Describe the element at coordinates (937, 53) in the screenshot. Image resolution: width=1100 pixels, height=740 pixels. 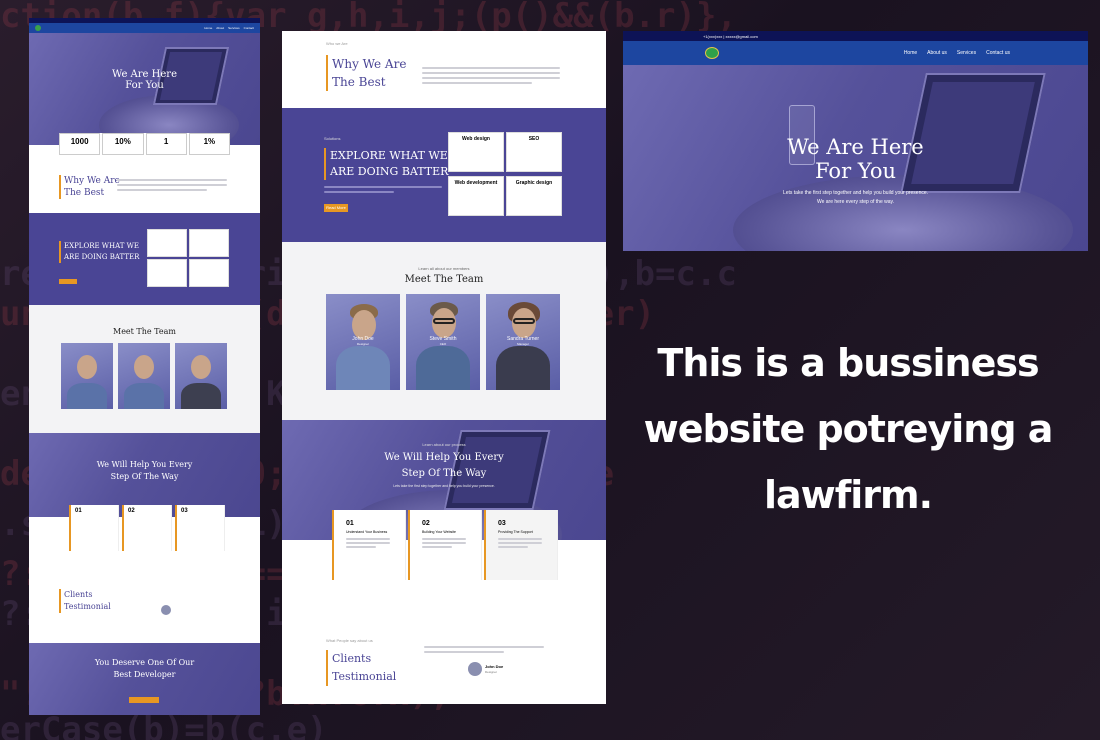
I see `nav-about: About us` at that location.